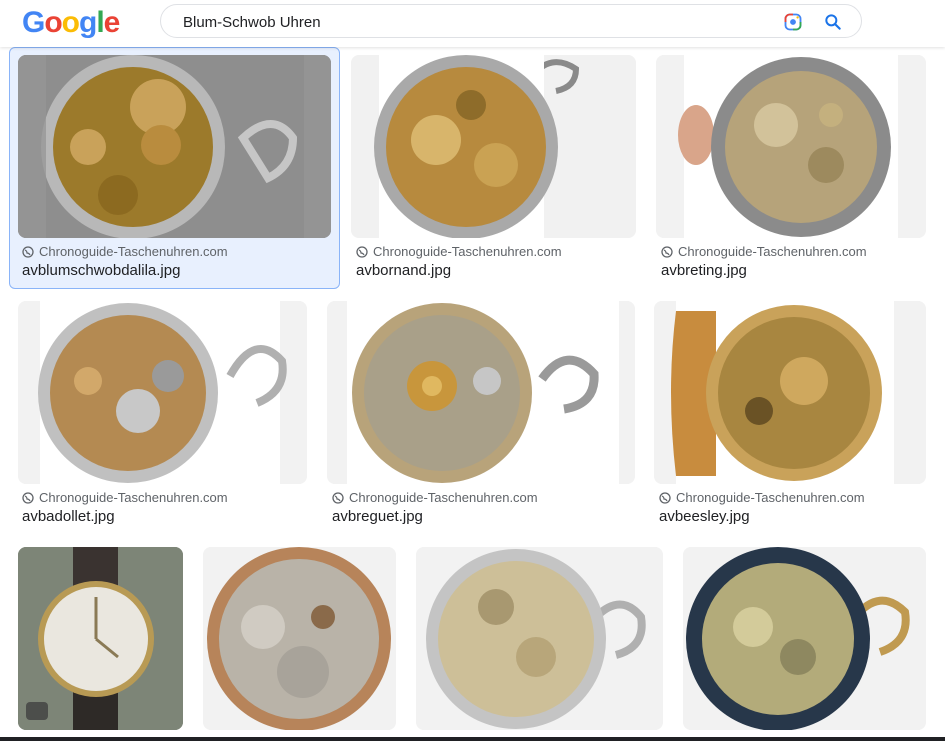 The height and width of the screenshot is (741, 945). Describe the element at coordinates (101, 270) in the screenshot. I see `result-filename: avblumschwobdalila.jpg` at that location.